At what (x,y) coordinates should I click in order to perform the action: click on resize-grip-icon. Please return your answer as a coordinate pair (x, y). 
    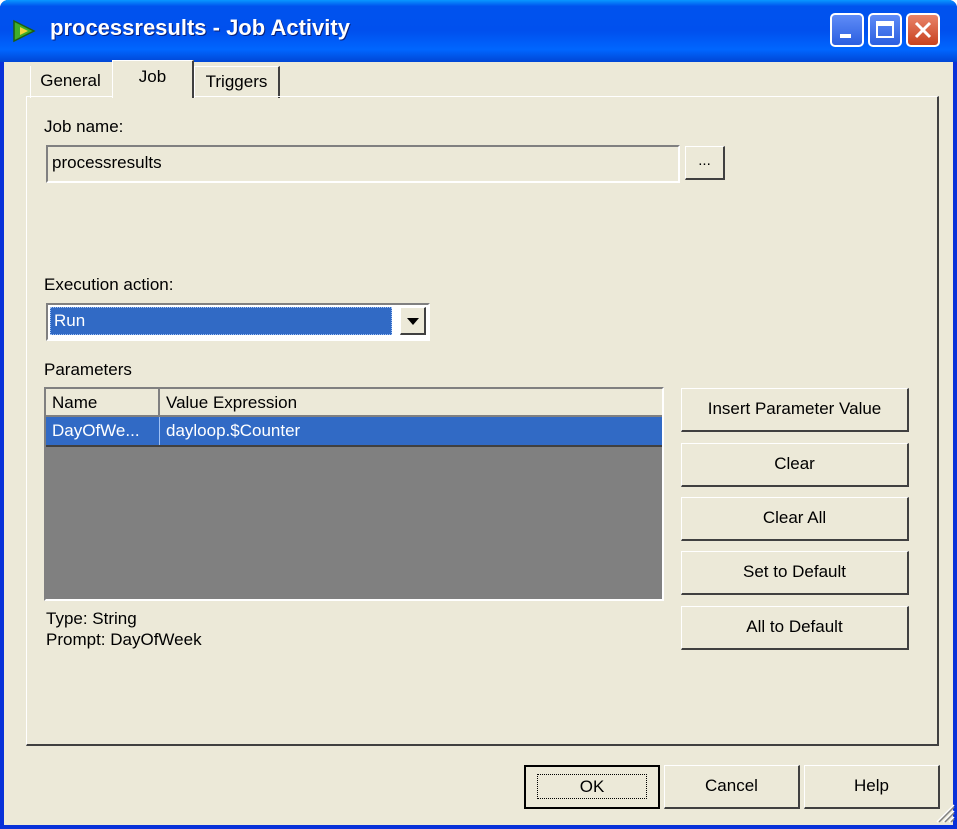
    Looking at the image, I should click on (944, 812).